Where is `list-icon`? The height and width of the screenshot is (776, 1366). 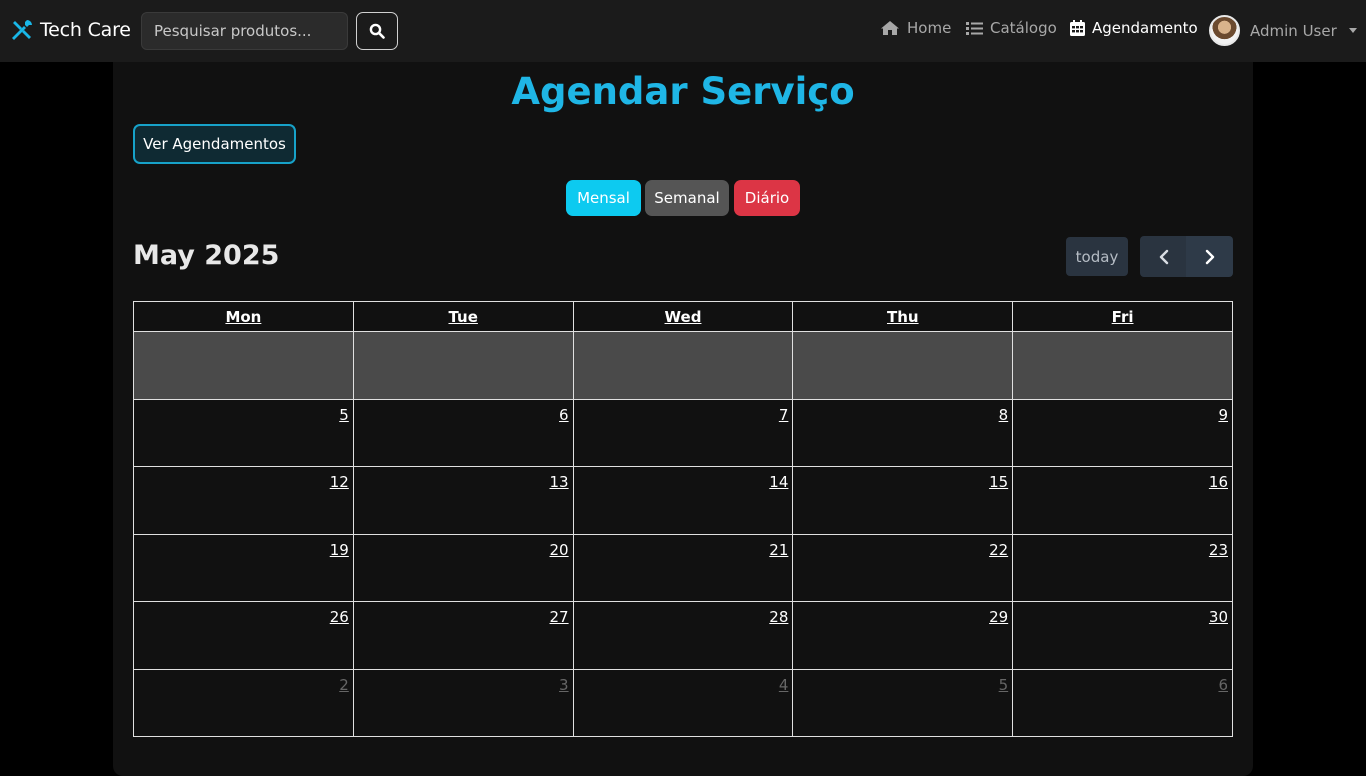
list-icon is located at coordinates (974, 28).